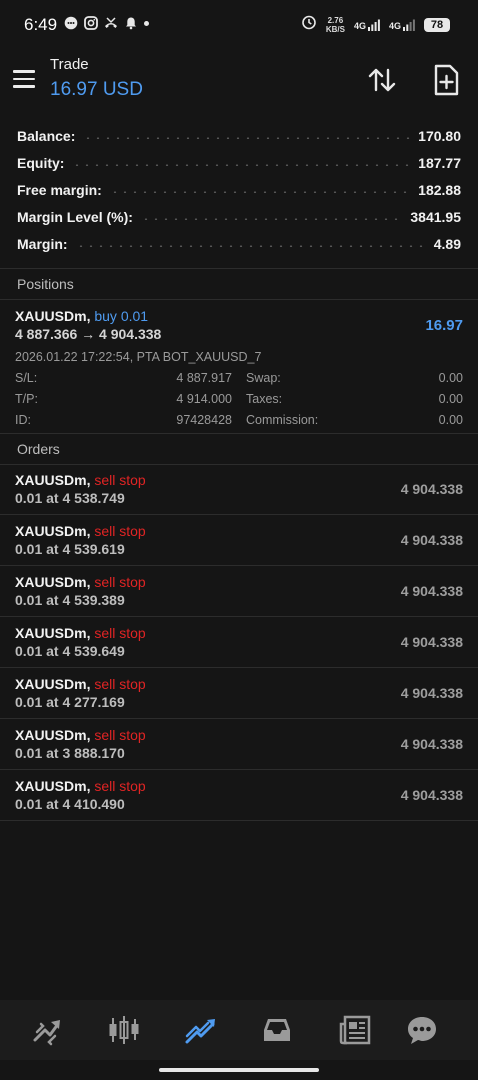 The image size is (478, 1080). What do you see at coordinates (335, 20) in the screenshot?
I see `speed-value: 2.76` at bounding box center [335, 20].